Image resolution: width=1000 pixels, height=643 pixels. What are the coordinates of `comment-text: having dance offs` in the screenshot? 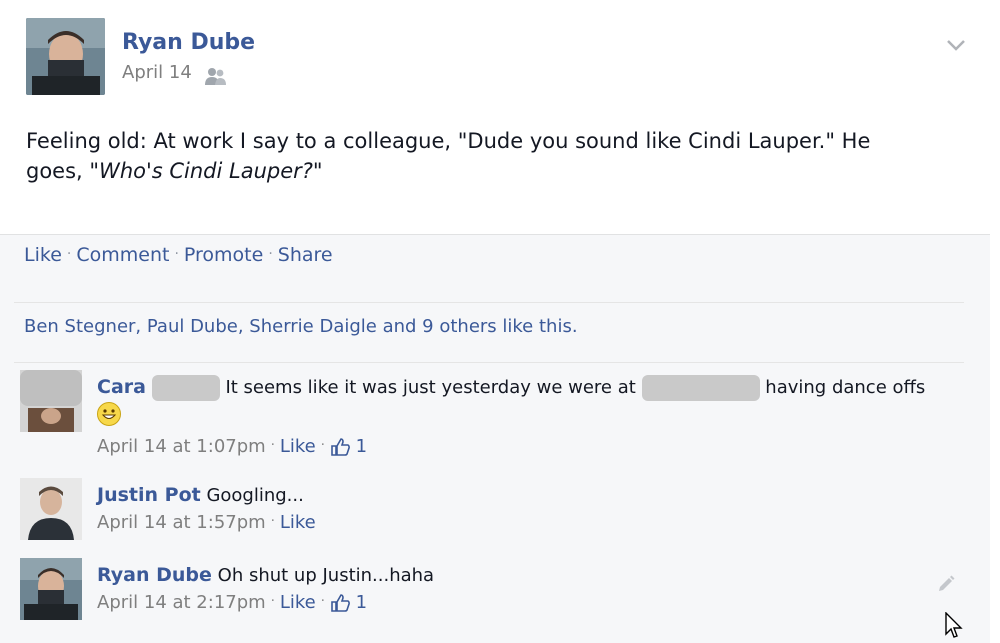 It's located at (845, 387).